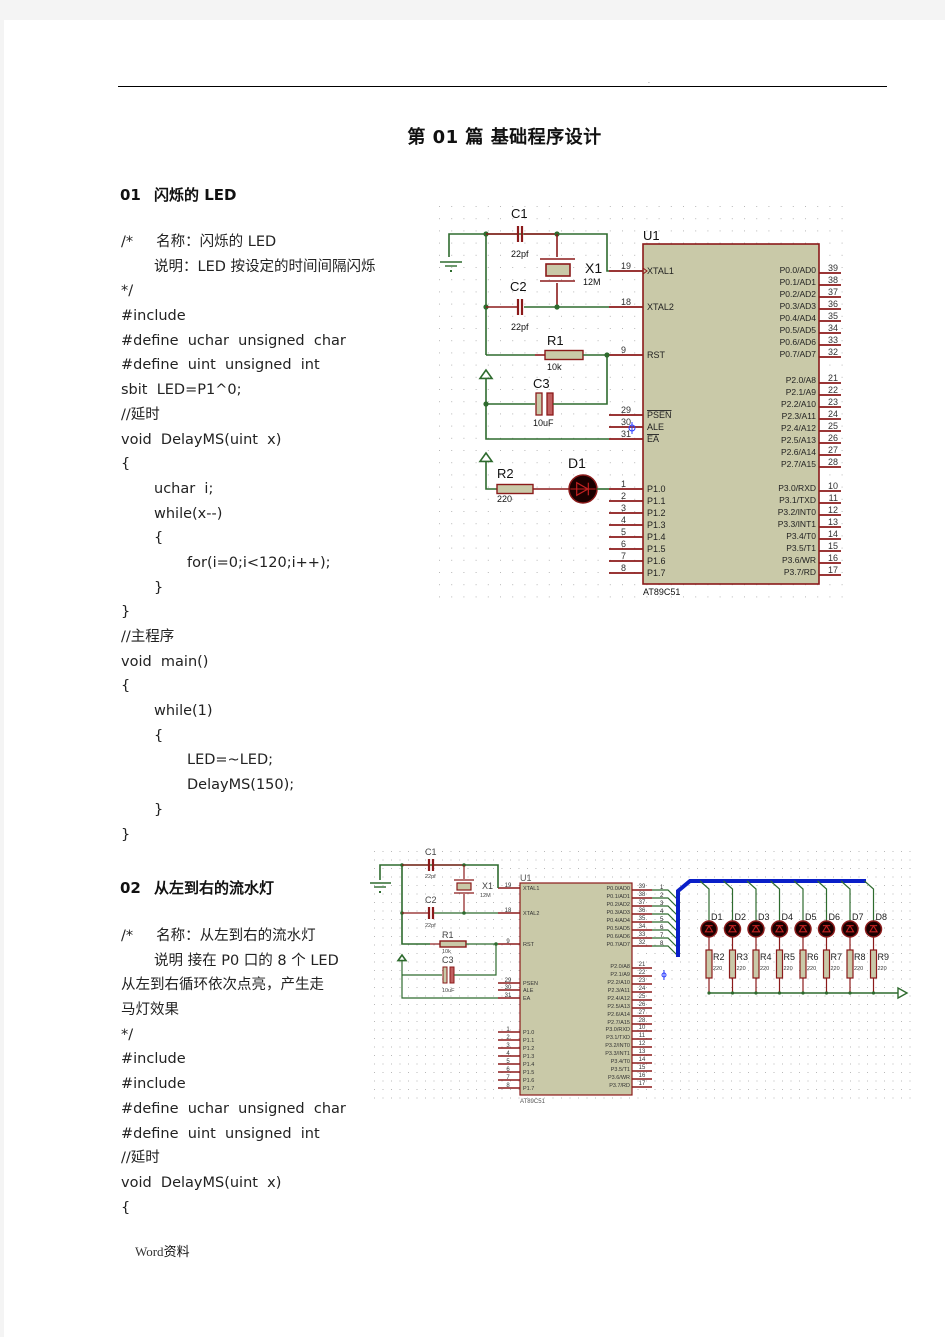 The image size is (945, 1337). Describe the element at coordinates (833, 316) in the screenshot. I see `pin-number: 35` at that location.